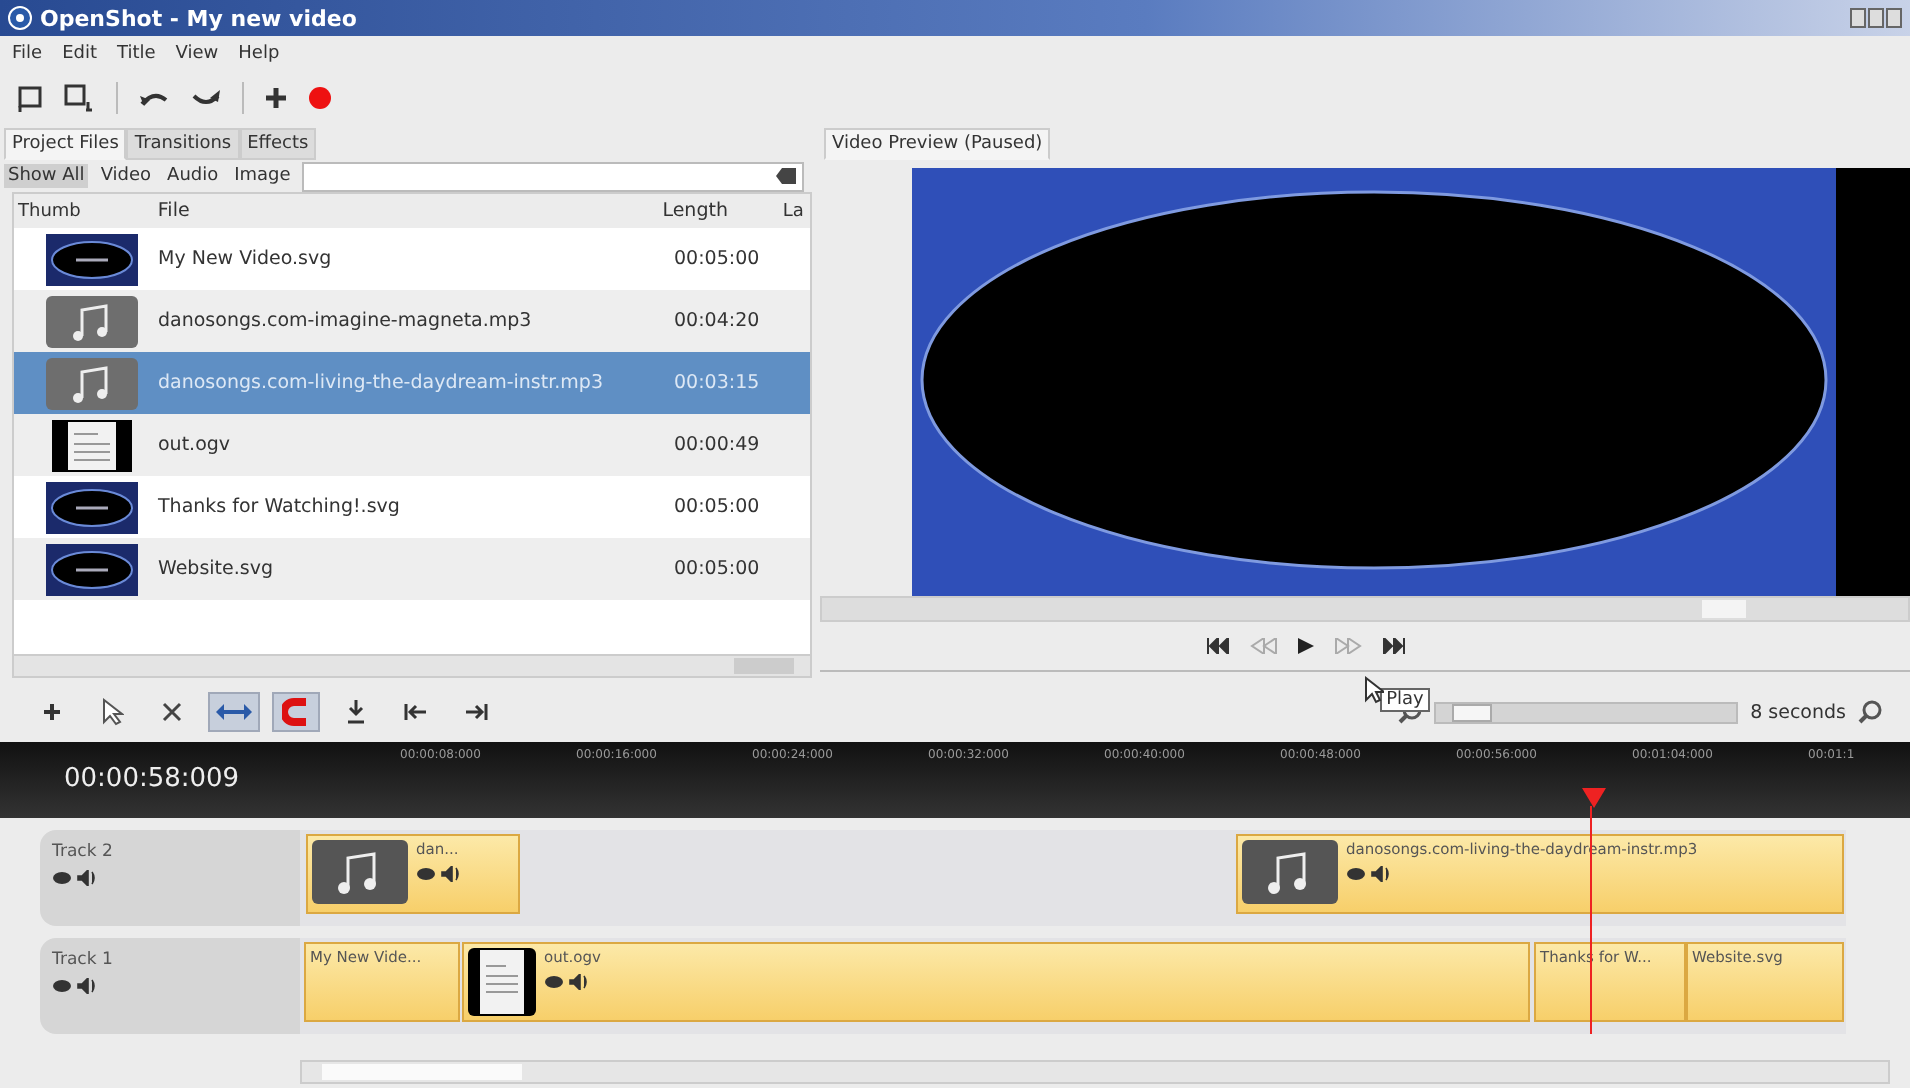 The height and width of the screenshot is (1088, 1910). Describe the element at coordinates (183, 144) in the screenshot. I see `tab: Transitions` at that location.